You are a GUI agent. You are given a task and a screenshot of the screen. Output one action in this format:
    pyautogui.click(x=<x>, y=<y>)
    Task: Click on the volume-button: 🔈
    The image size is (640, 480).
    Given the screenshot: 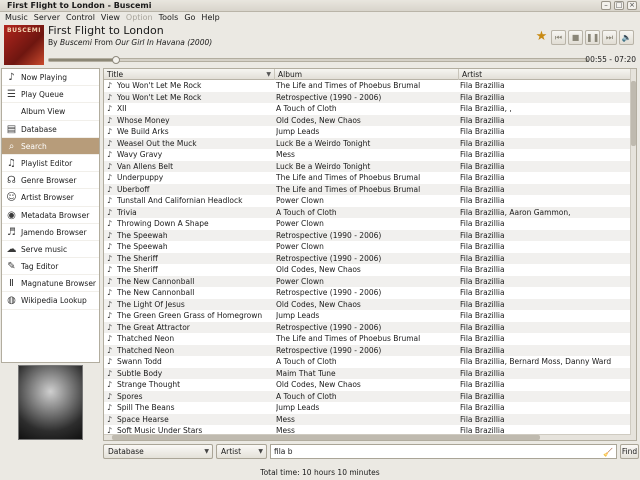 What is the action you would take?
    pyautogui.click(x=626, y=37)
    